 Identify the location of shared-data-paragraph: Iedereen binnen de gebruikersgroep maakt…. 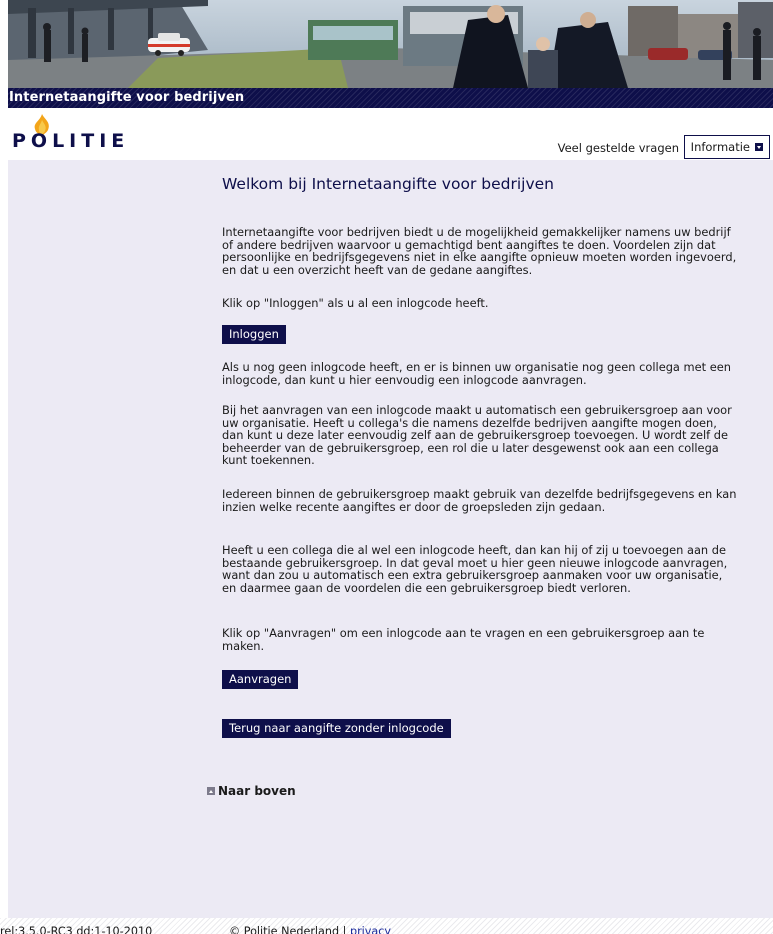
(479, 500).